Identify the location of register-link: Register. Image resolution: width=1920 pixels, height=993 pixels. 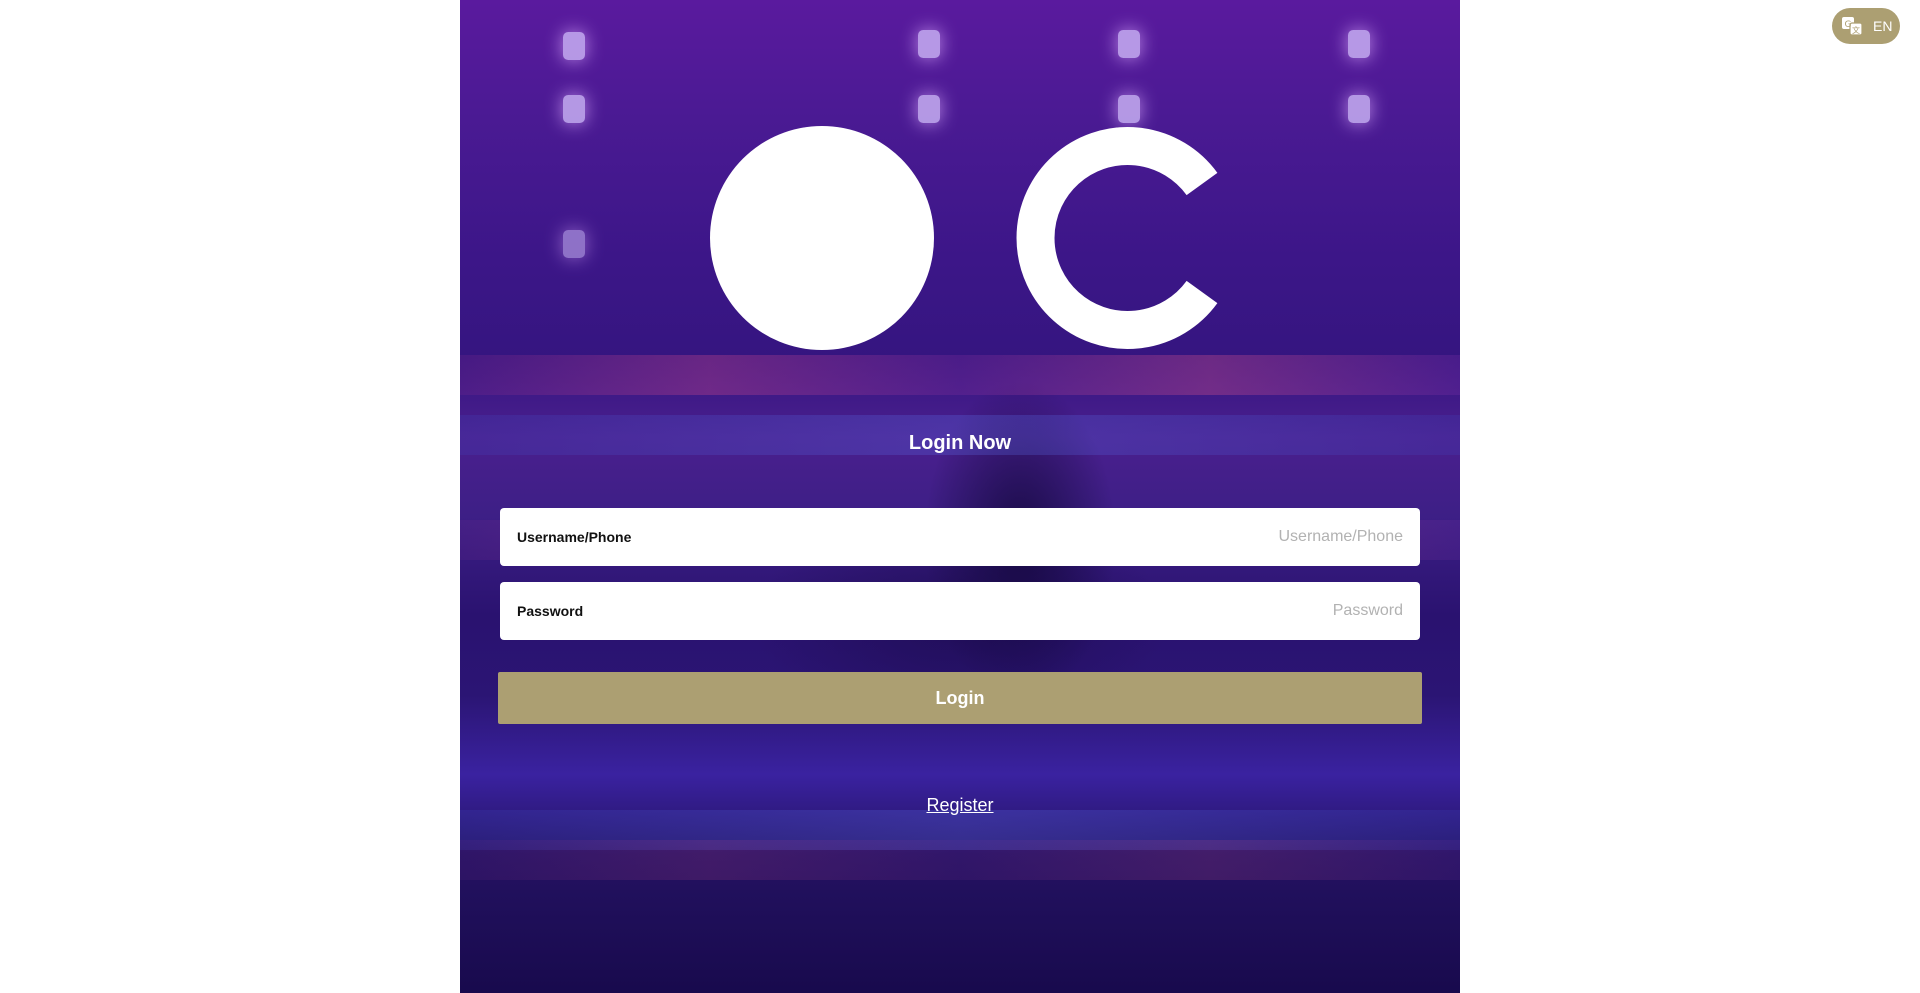
(959, 805).